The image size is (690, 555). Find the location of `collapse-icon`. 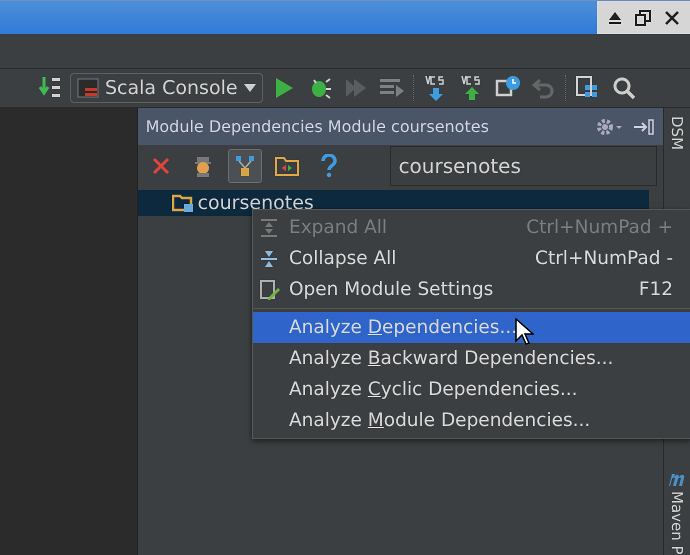

collapse-icon is located at coordinates (269, 258).